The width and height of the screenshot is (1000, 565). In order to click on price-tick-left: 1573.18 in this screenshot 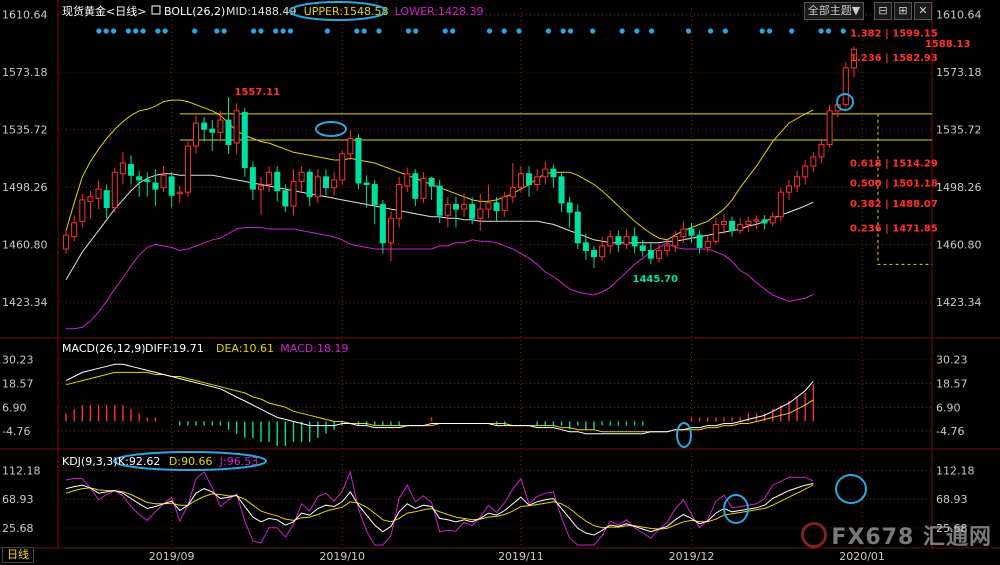, I will do `click(25, 72)`.